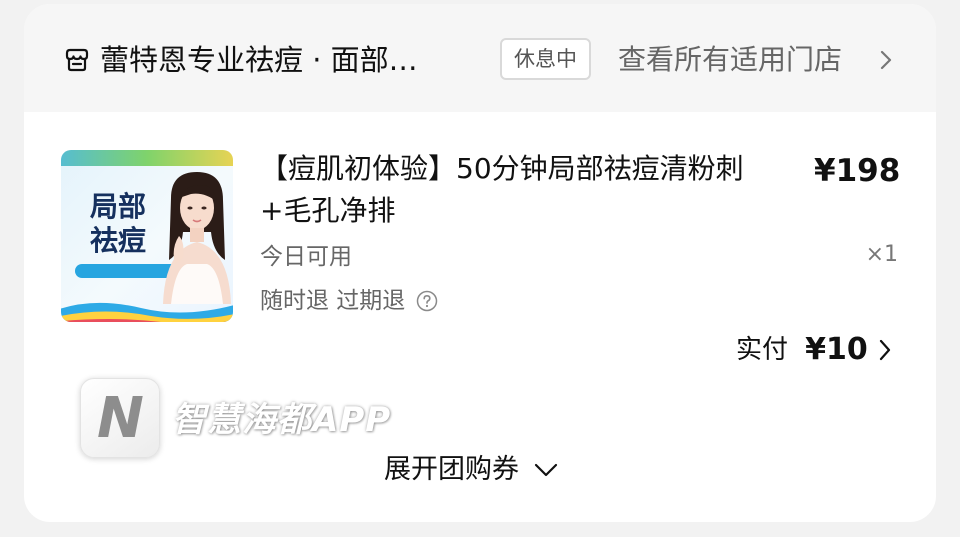 The height and width of the screenshot is (537, 960). What do you see at coordinates (836, 349) in the screenshot?
I see `paid-amount: ¥10` at bounding box center [836, 349].